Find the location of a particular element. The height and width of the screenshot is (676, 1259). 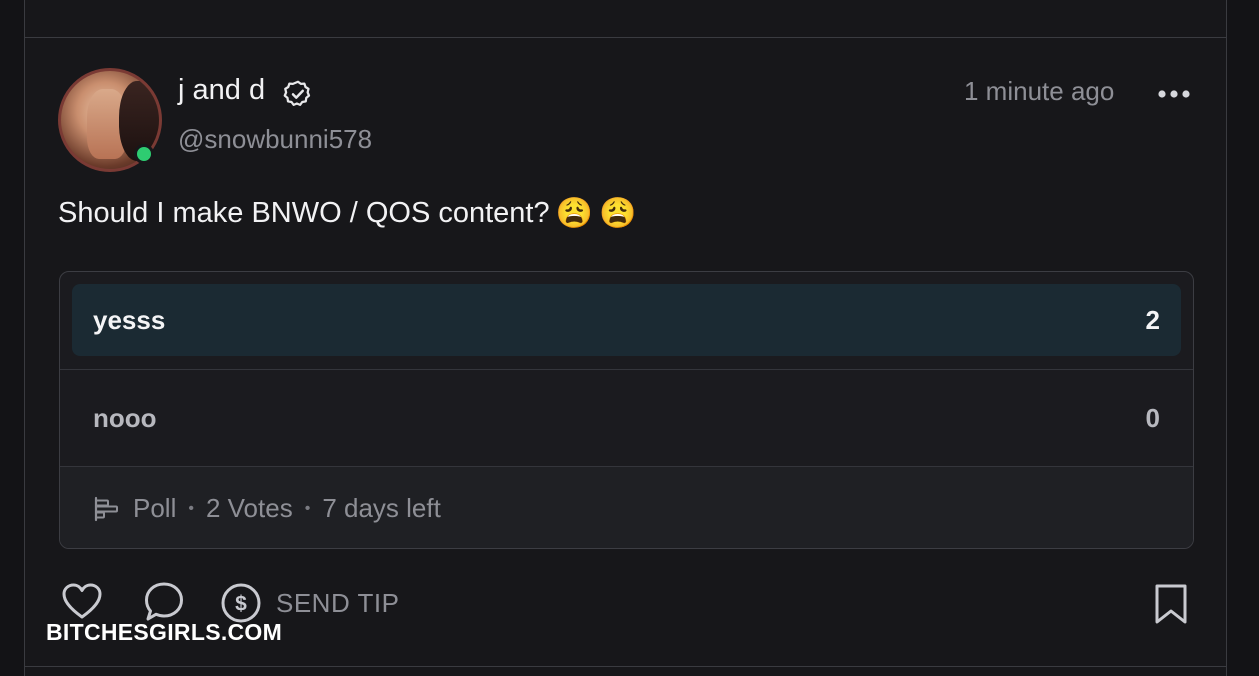

poll-option-nooo: nooo 0 is located at coordinates (626, 417).